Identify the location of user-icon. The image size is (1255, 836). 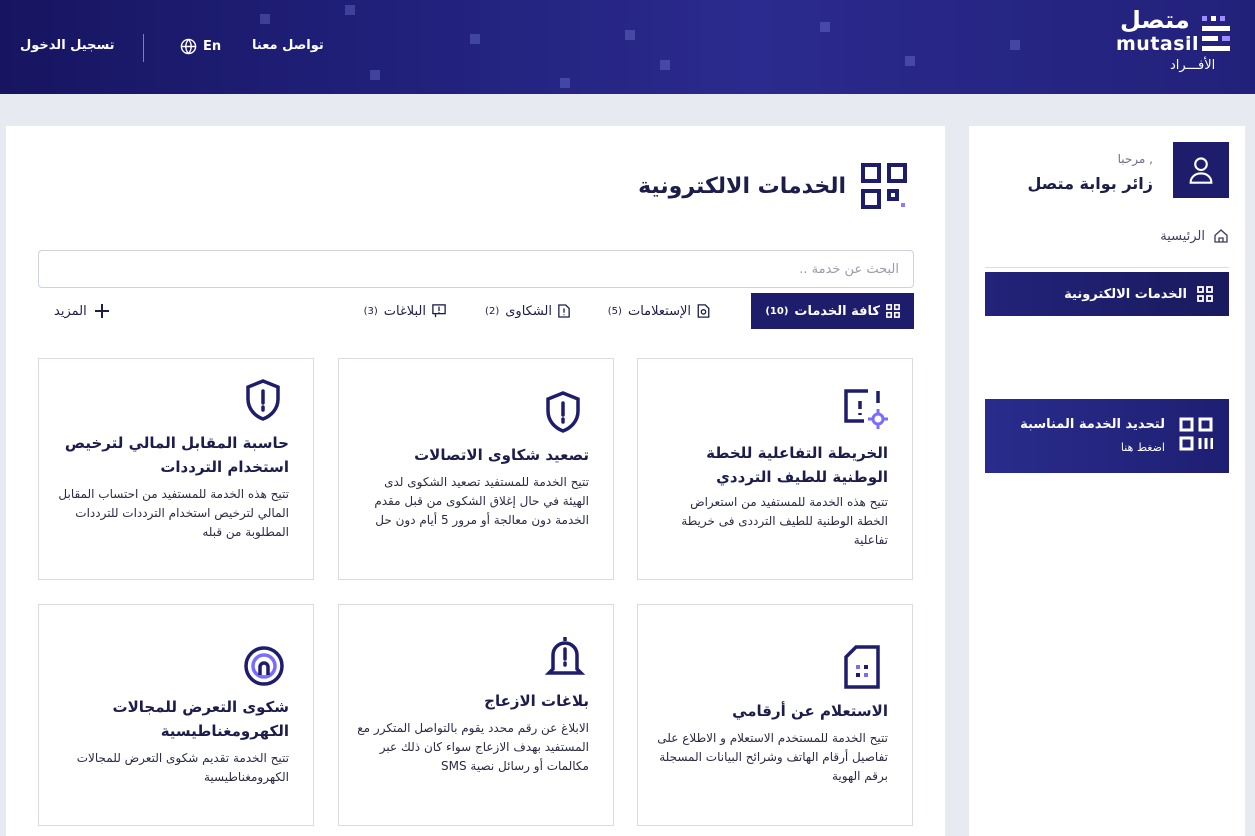
(1201, 170).